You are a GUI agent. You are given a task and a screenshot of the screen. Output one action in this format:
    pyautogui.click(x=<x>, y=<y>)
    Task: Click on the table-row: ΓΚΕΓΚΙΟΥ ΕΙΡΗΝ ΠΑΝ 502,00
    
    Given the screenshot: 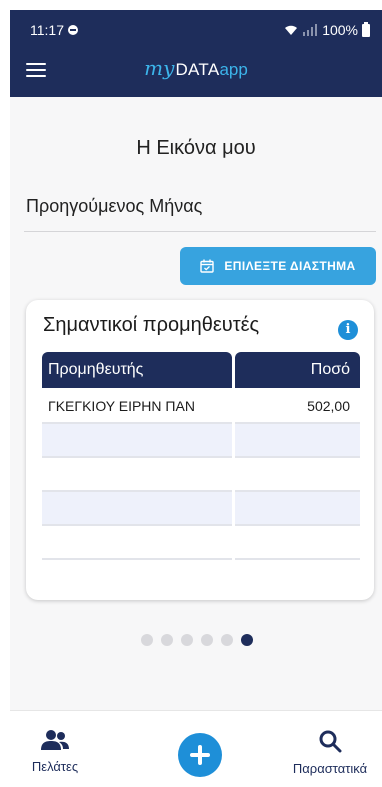 What is the action you would take?
    pyautogui.click(x=201, y=407)
    